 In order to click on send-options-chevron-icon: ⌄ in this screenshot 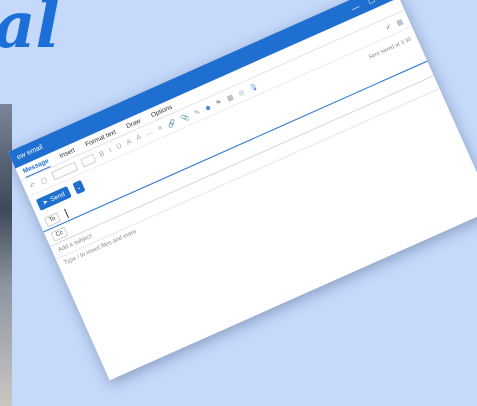, I will do `click(79, 187)`.